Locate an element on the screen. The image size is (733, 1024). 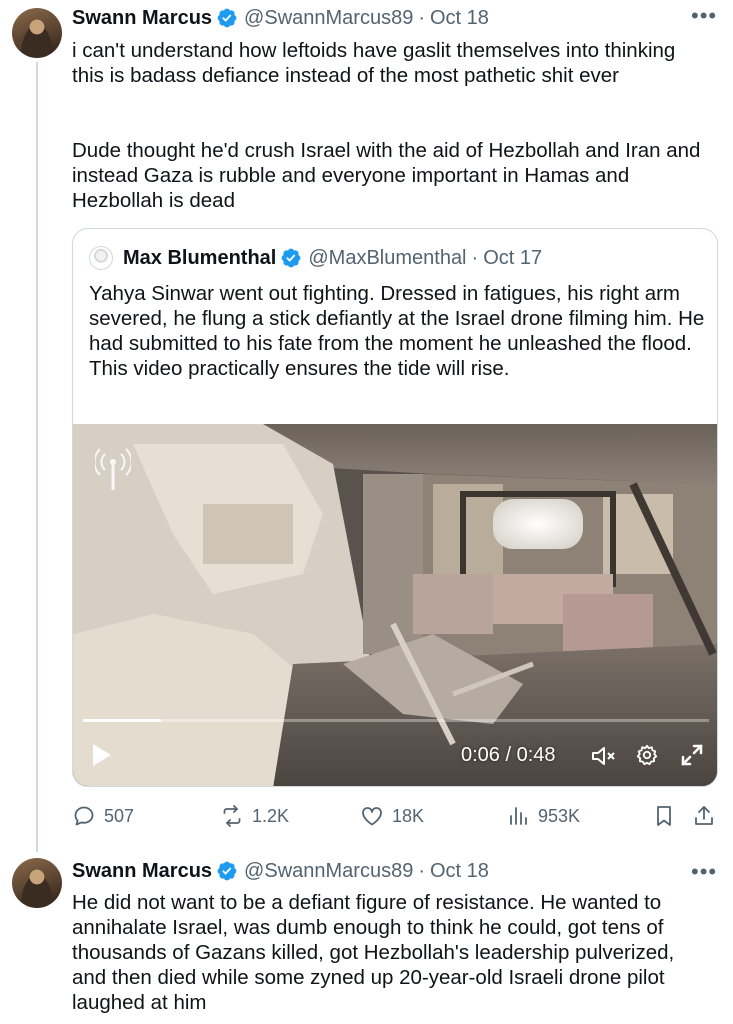
tweet-action-bar: 507 1.2K 18K 953K is located at coordinates (397, 816).